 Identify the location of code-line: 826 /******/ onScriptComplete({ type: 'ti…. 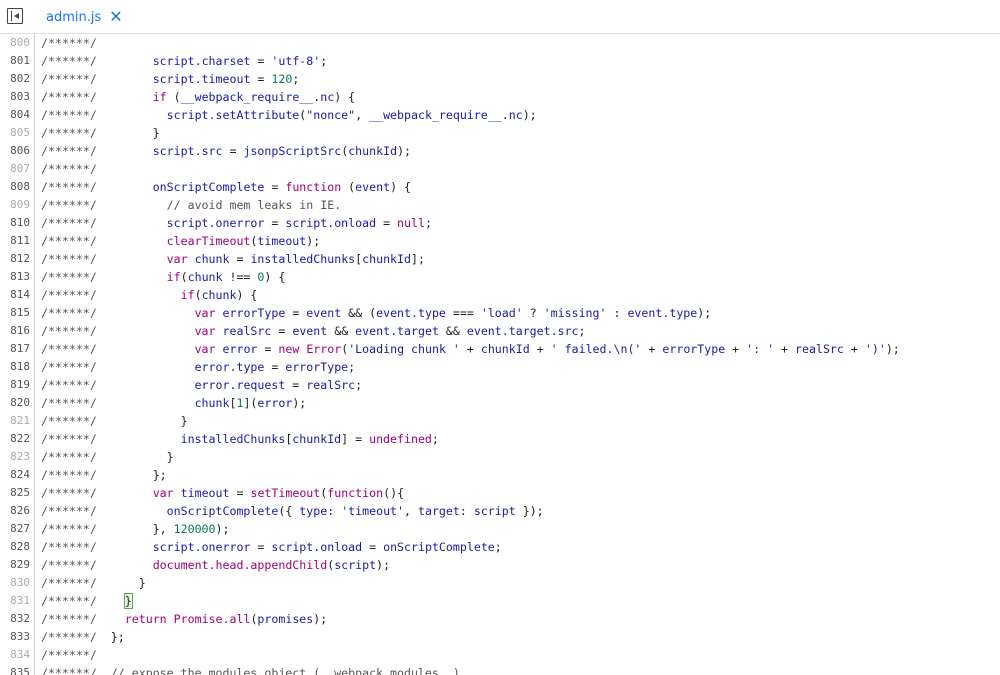
(500, 511).